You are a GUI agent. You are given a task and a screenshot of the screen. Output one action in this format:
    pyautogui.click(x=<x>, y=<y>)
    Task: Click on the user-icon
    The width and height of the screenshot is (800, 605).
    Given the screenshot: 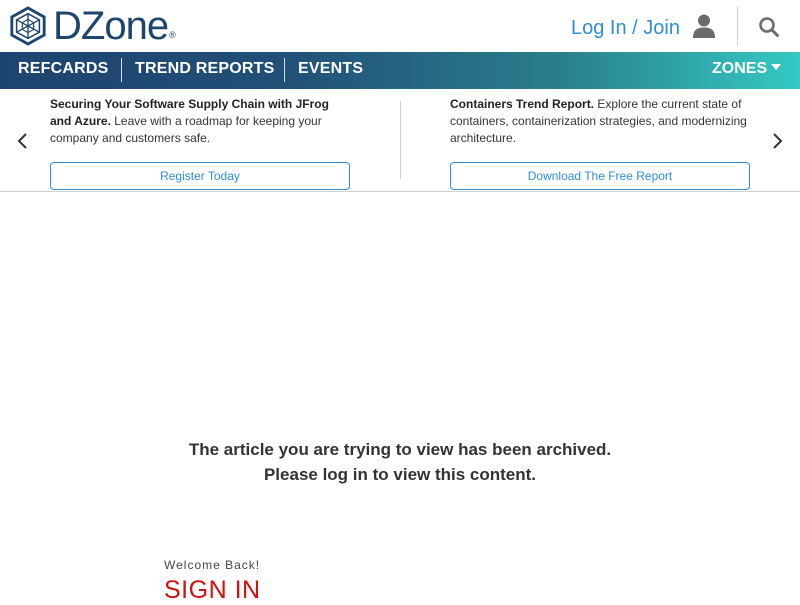 What is the action you would take?
    pyautogui.click(x=704, y=26)
    